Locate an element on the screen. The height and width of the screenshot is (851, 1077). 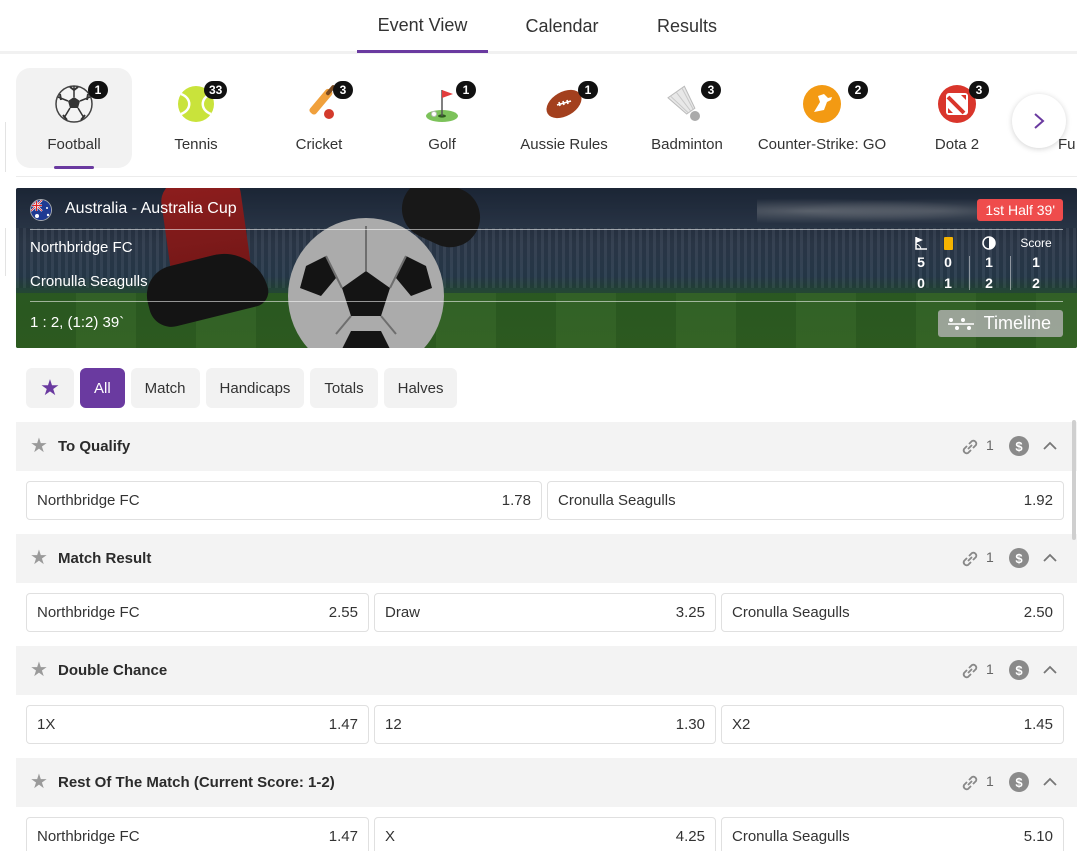
sport-label: Fu is located at coordinates (1067, 144).